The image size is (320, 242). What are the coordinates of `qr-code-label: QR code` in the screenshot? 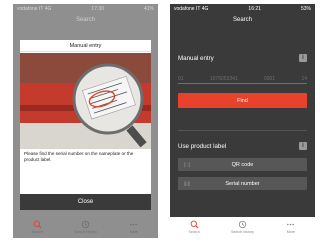 It's located at (242, 164).